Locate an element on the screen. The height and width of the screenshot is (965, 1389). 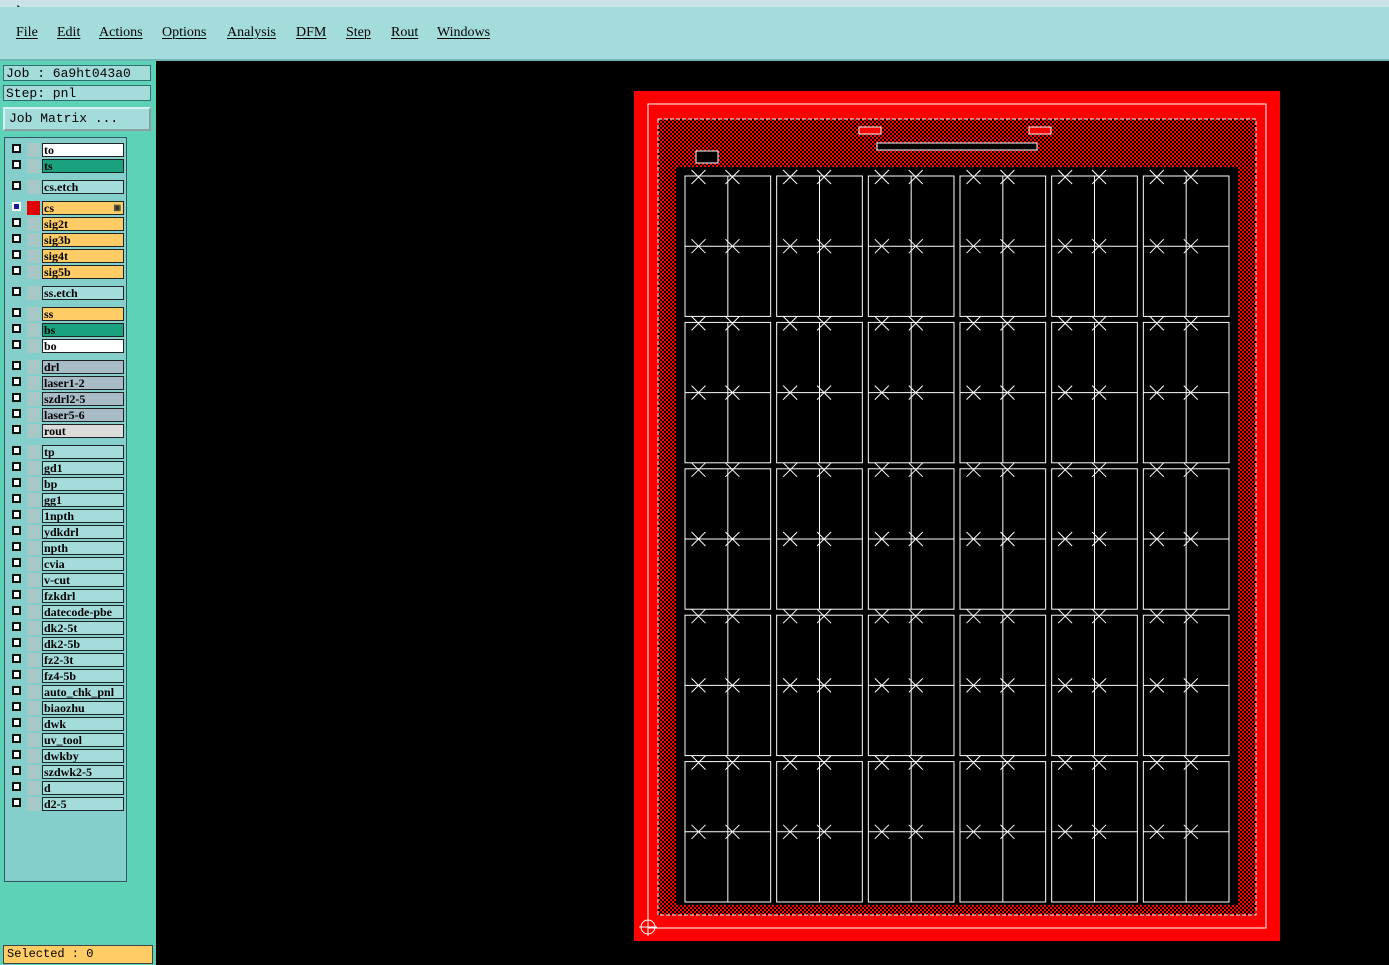
layer-name: uv_tool is located at coordinates (83, 740).